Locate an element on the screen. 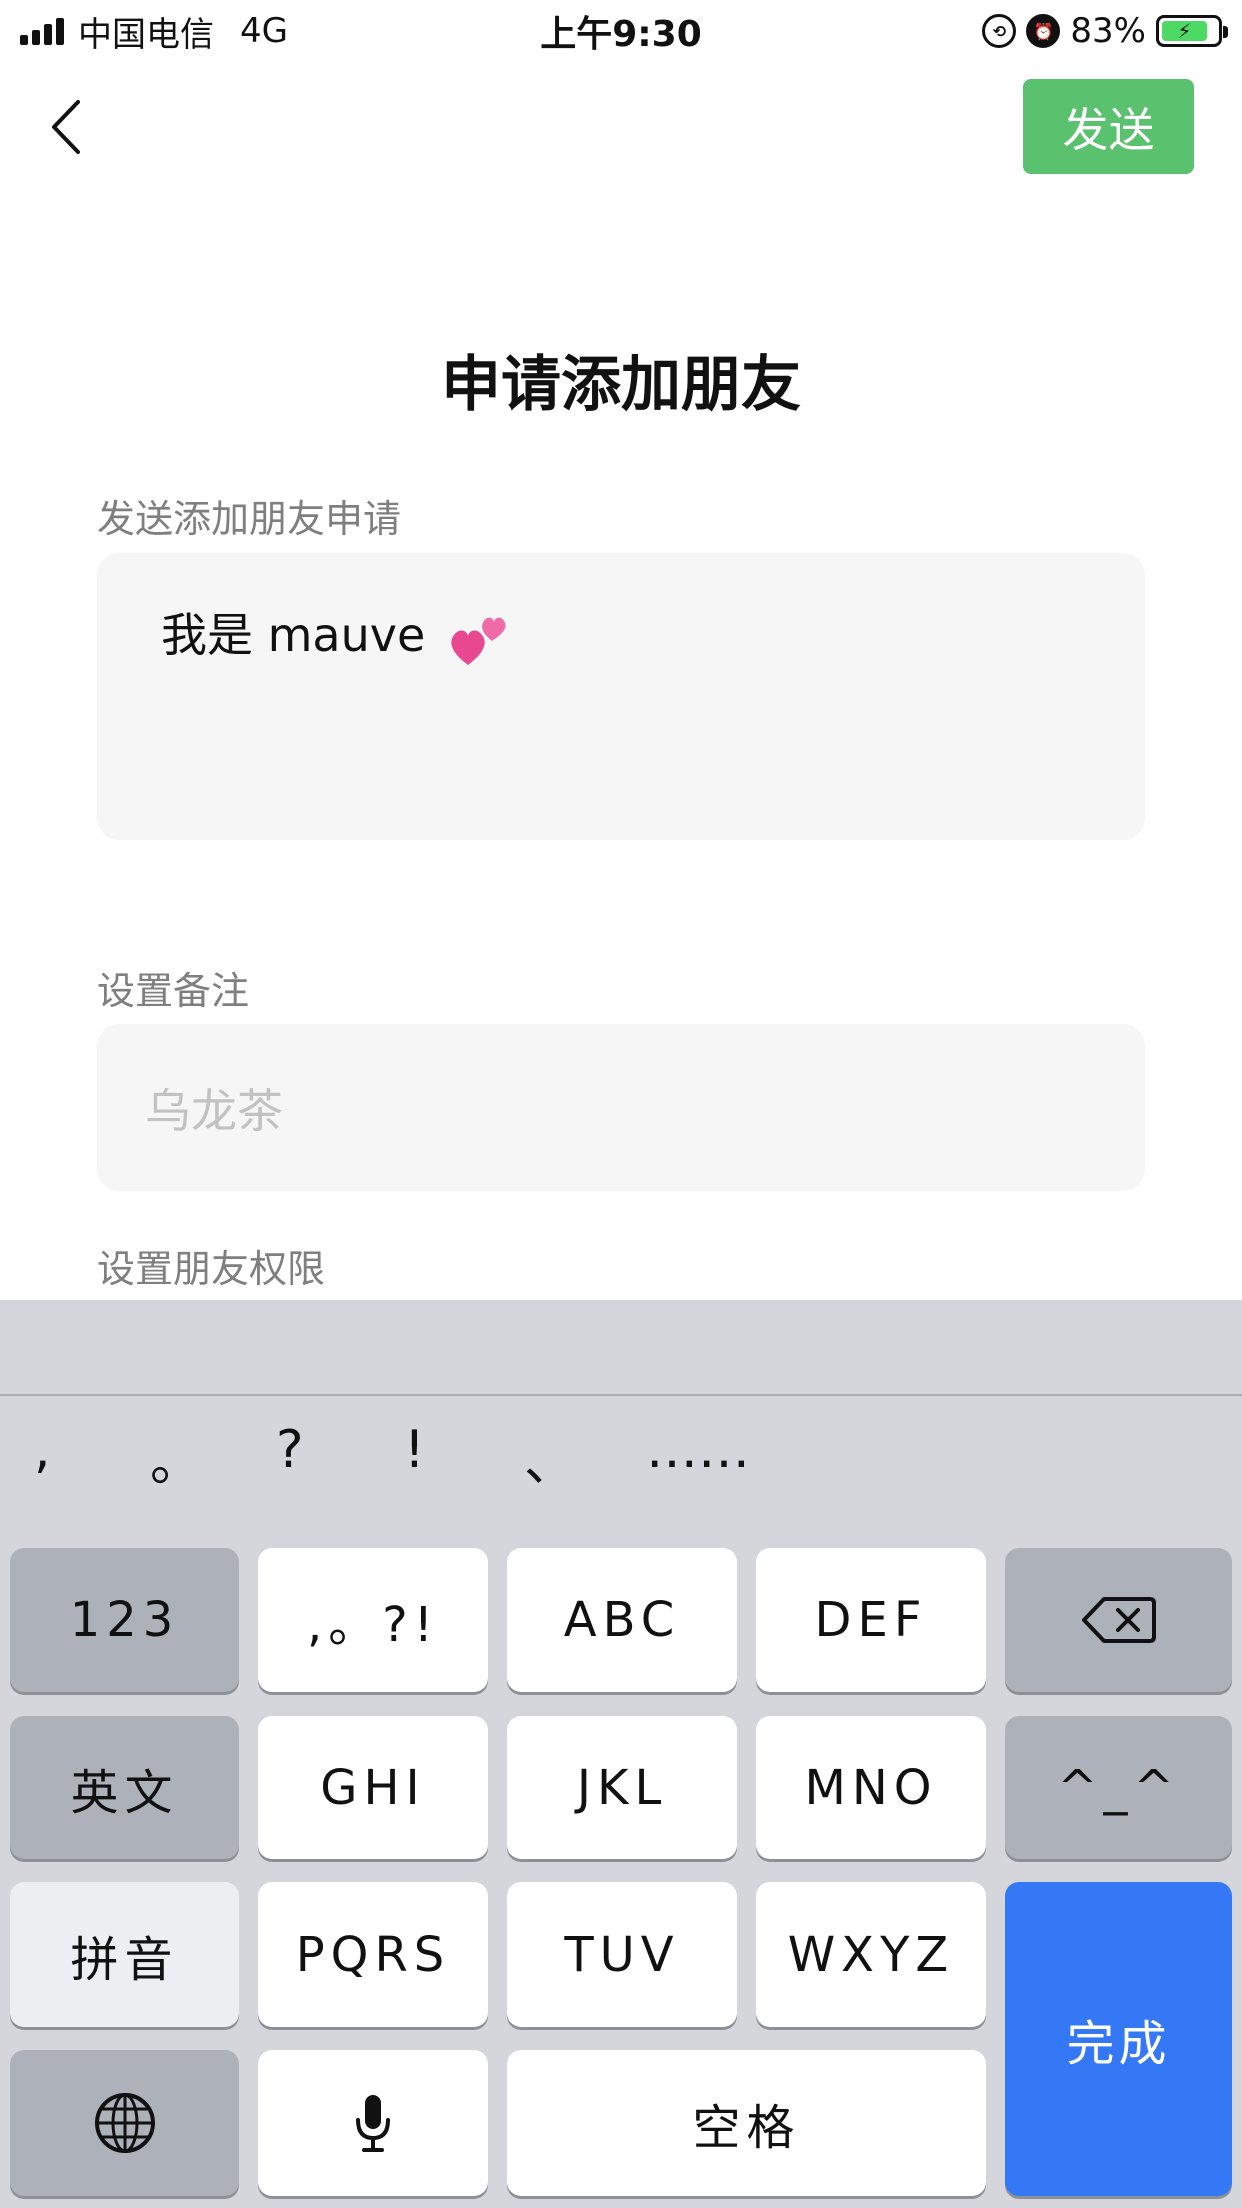  key-ghi: GHI is located at coordinates (373, 1787).